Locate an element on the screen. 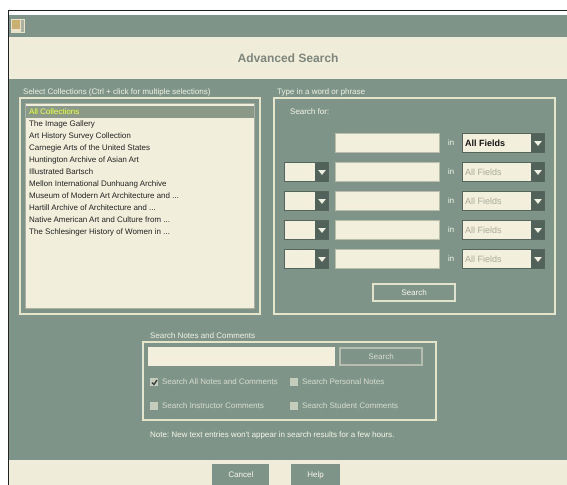 Image resolution: width=567 pixels, height=485 pixels. dialog-title: Advanced Search is located at coordinates (288, 58).